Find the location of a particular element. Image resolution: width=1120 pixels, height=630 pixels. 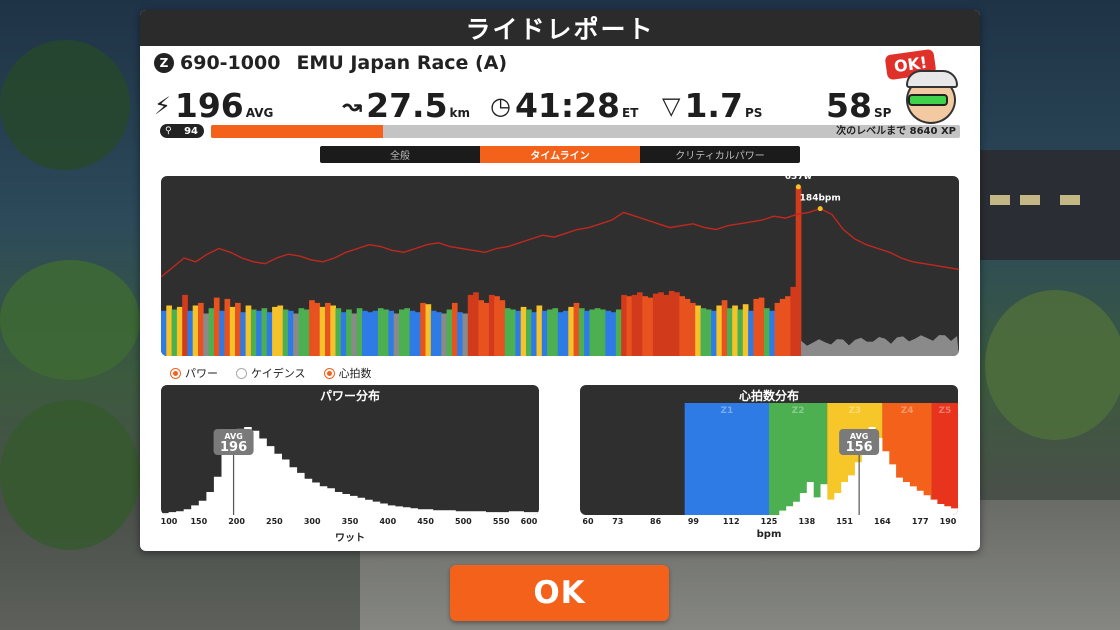

tab-timeline: タイムライン is located at coordinates (560, 154).